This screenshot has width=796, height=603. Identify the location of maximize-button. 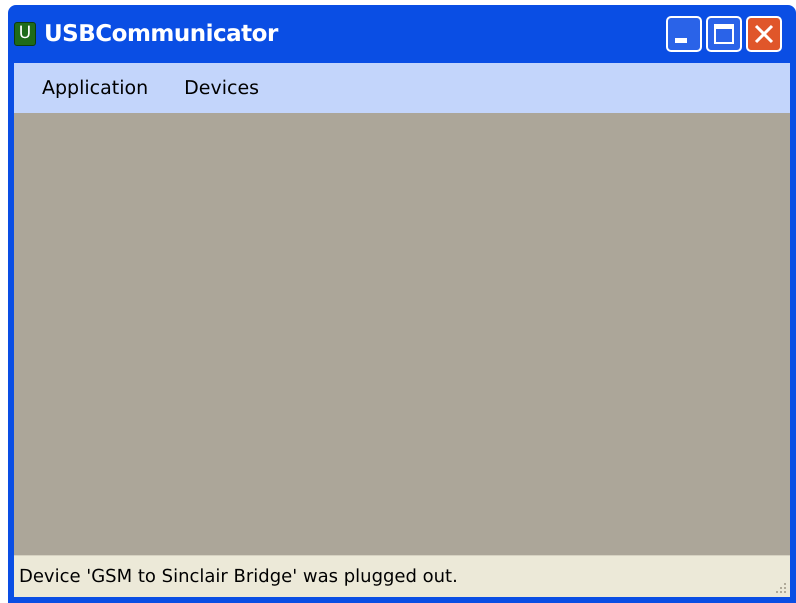
(724, 34).